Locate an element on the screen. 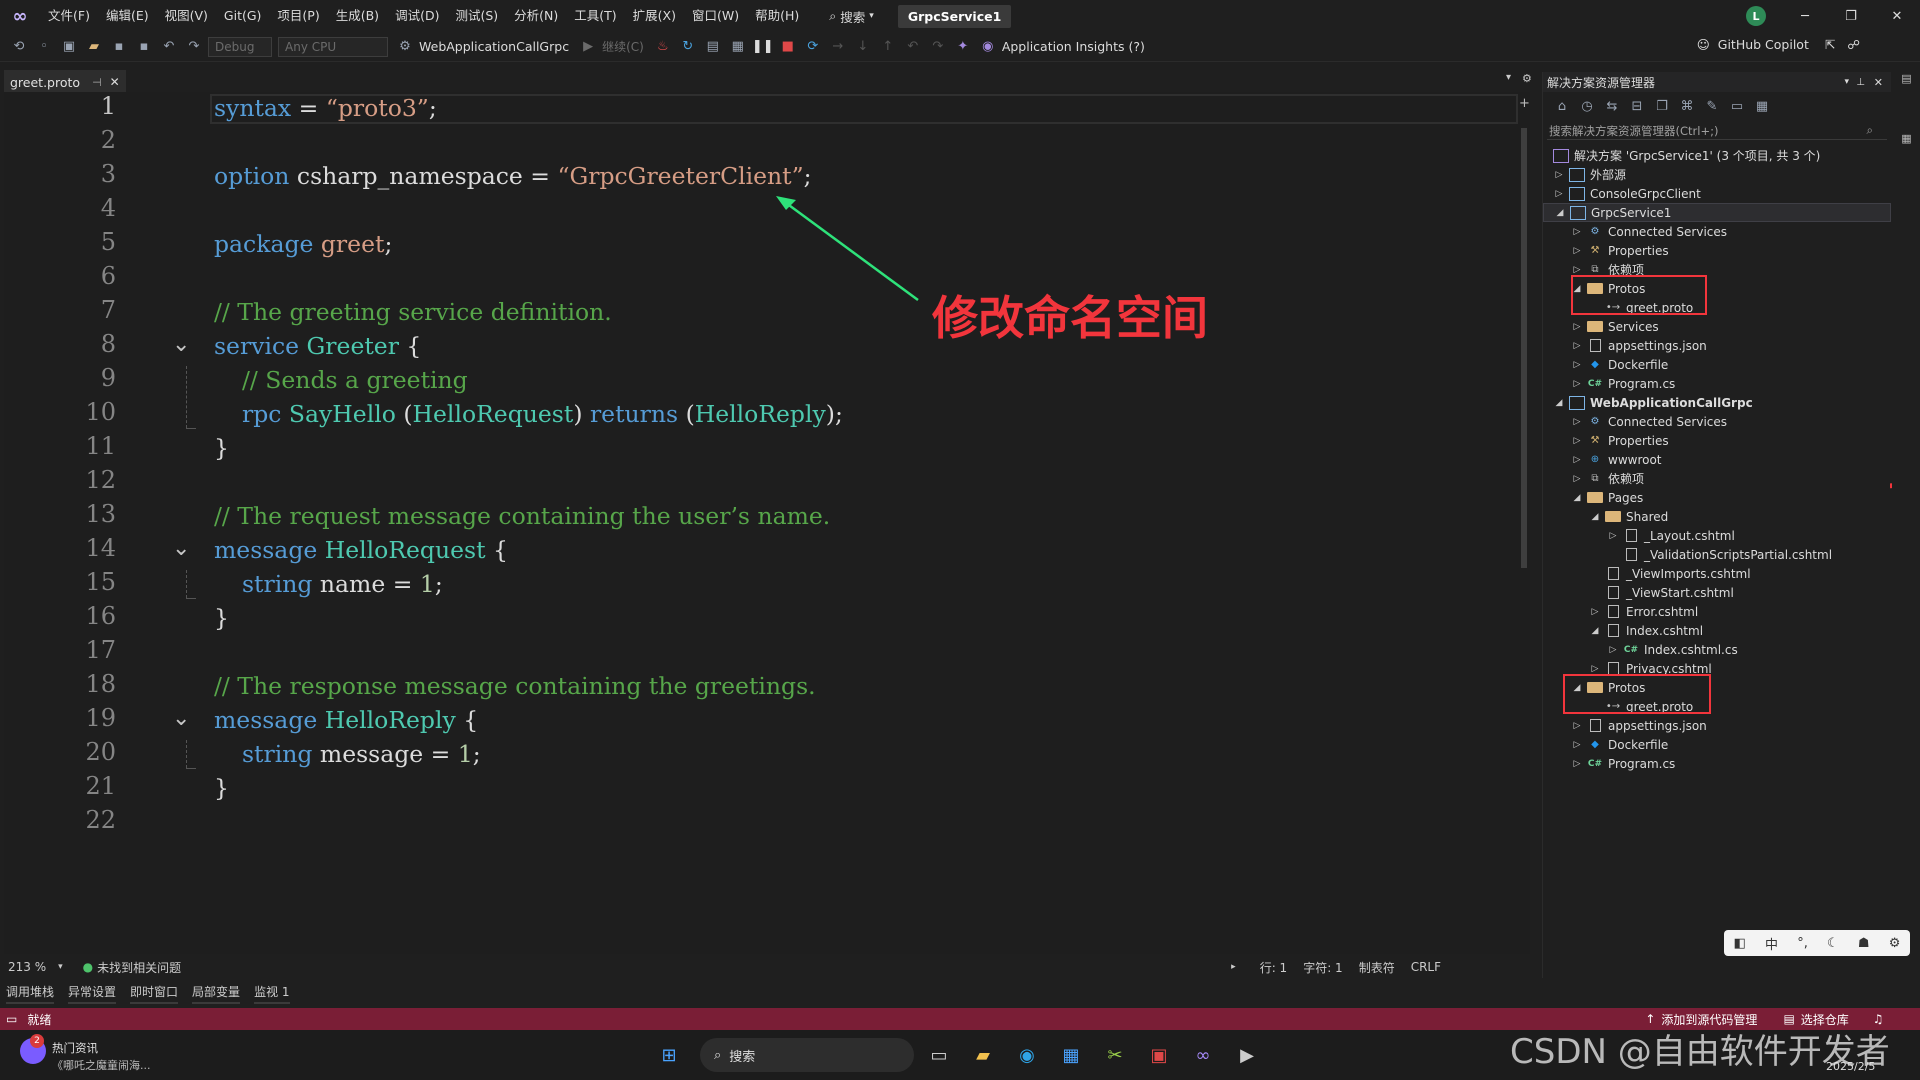 This screenshot has height=1080, width=1920. application-insights-button: Application Insights (?) is located at coordinates (1073, 46).